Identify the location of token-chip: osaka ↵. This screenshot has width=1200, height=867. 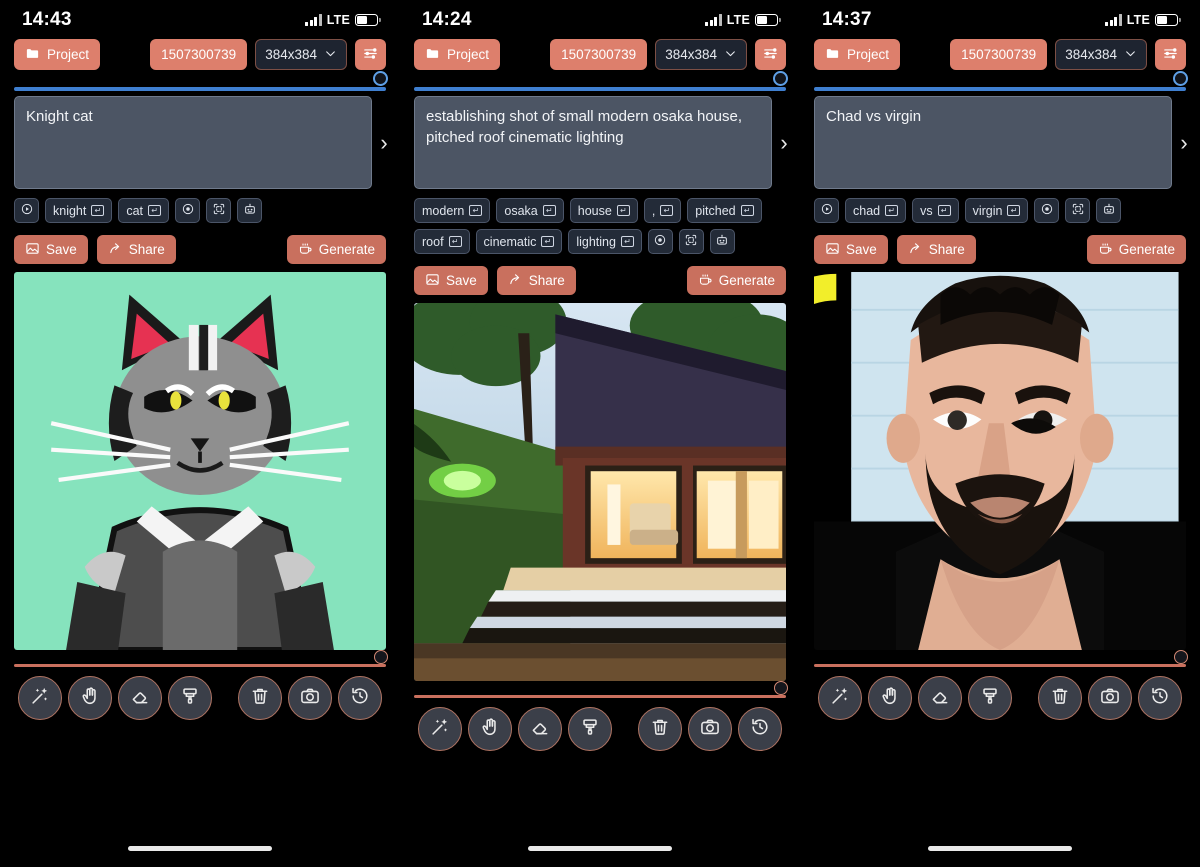
(530, 210).